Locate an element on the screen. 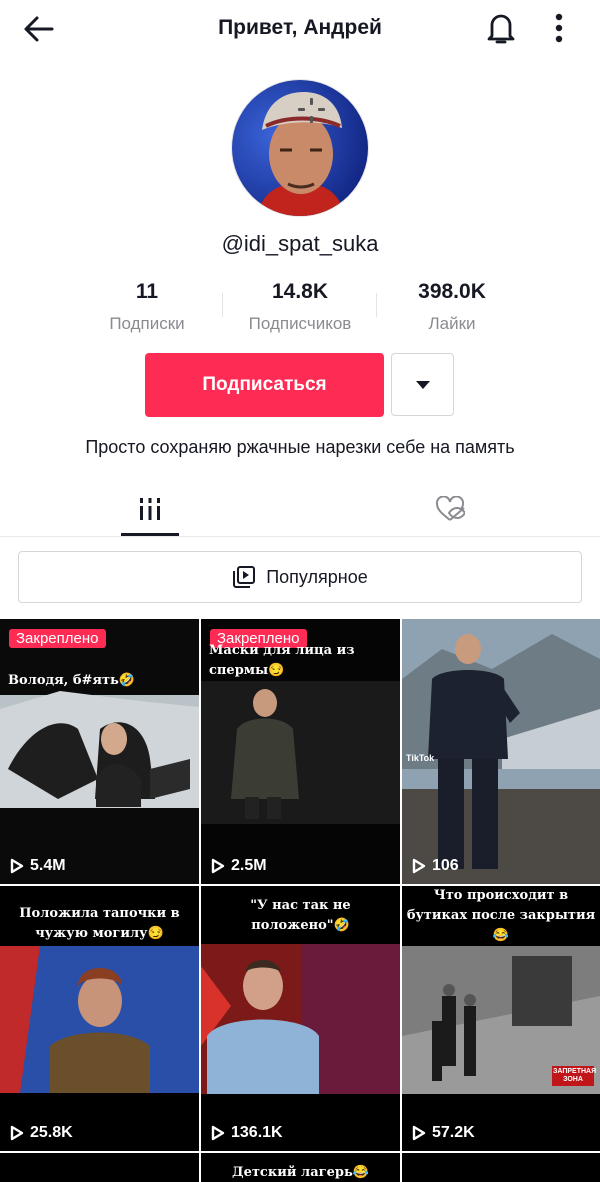 The image size is (600, 1182). stat-divider is located at coordinates (222, 305).